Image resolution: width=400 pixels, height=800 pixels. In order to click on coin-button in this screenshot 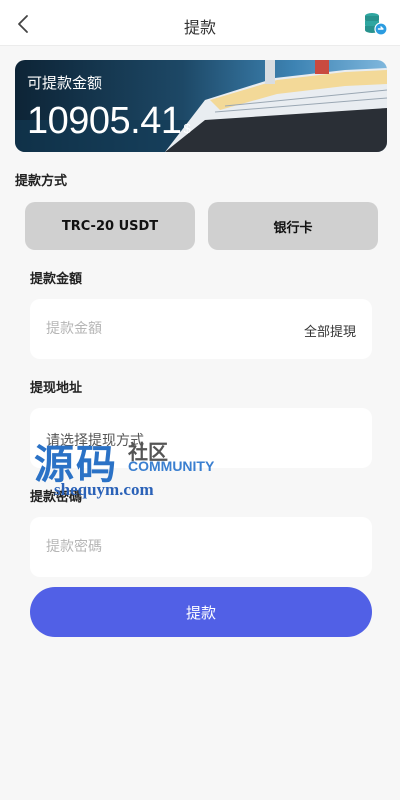, I will do `click(375, 23)`.